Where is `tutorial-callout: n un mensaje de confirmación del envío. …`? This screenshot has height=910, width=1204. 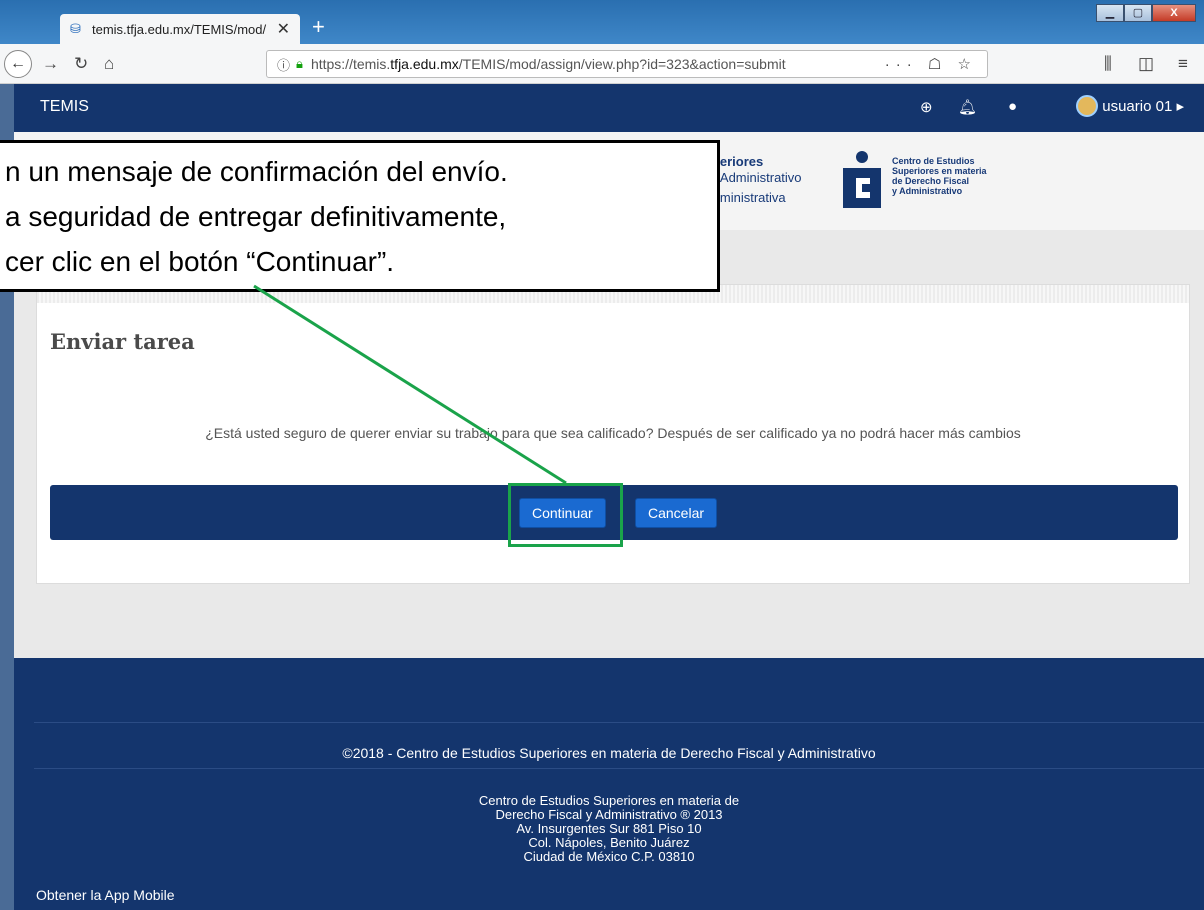
tutorial-callout: n un mensaje de confirmación del envío. … is located at coordinates (360, 216).